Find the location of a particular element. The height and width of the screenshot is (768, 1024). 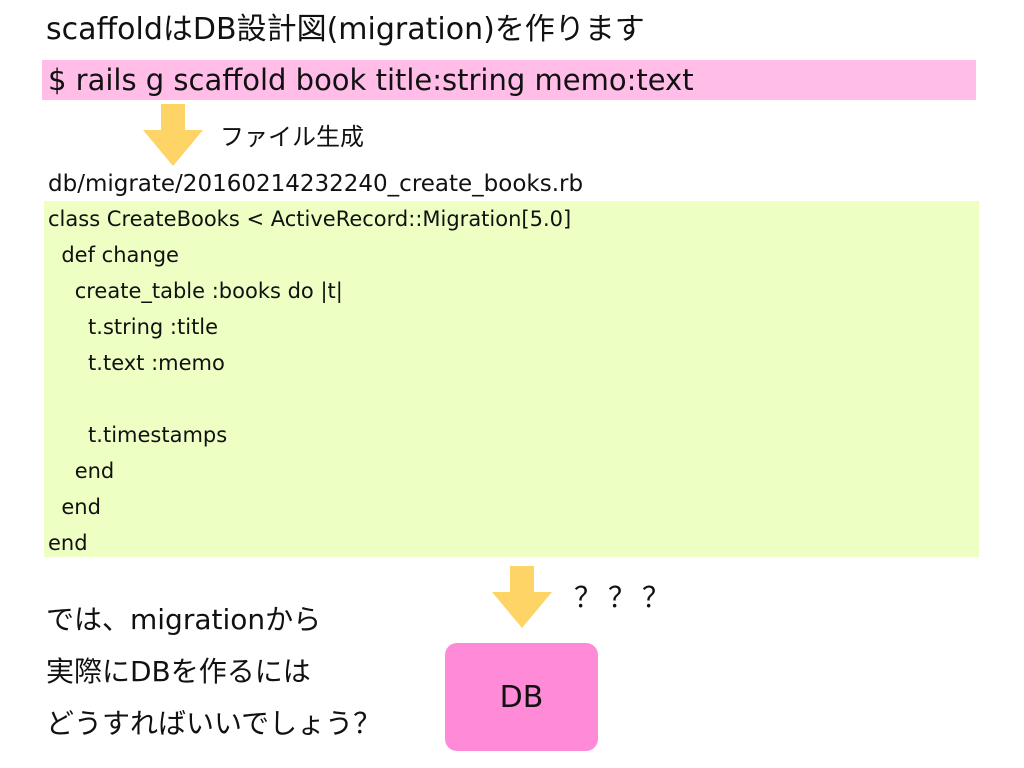

db-box: DB is located at coordinates (521, 697).